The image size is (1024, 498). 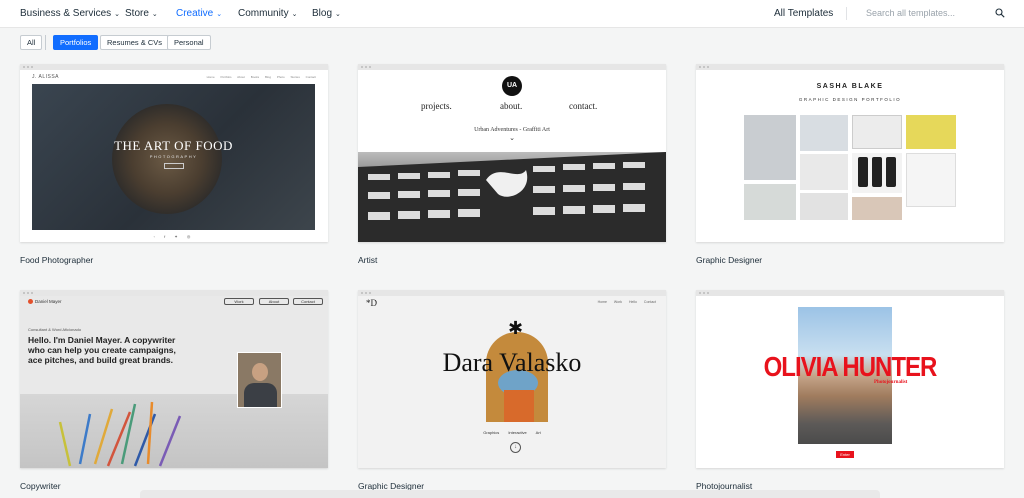 I want to click on preview-logo: *D, so click(x=371, y=303).